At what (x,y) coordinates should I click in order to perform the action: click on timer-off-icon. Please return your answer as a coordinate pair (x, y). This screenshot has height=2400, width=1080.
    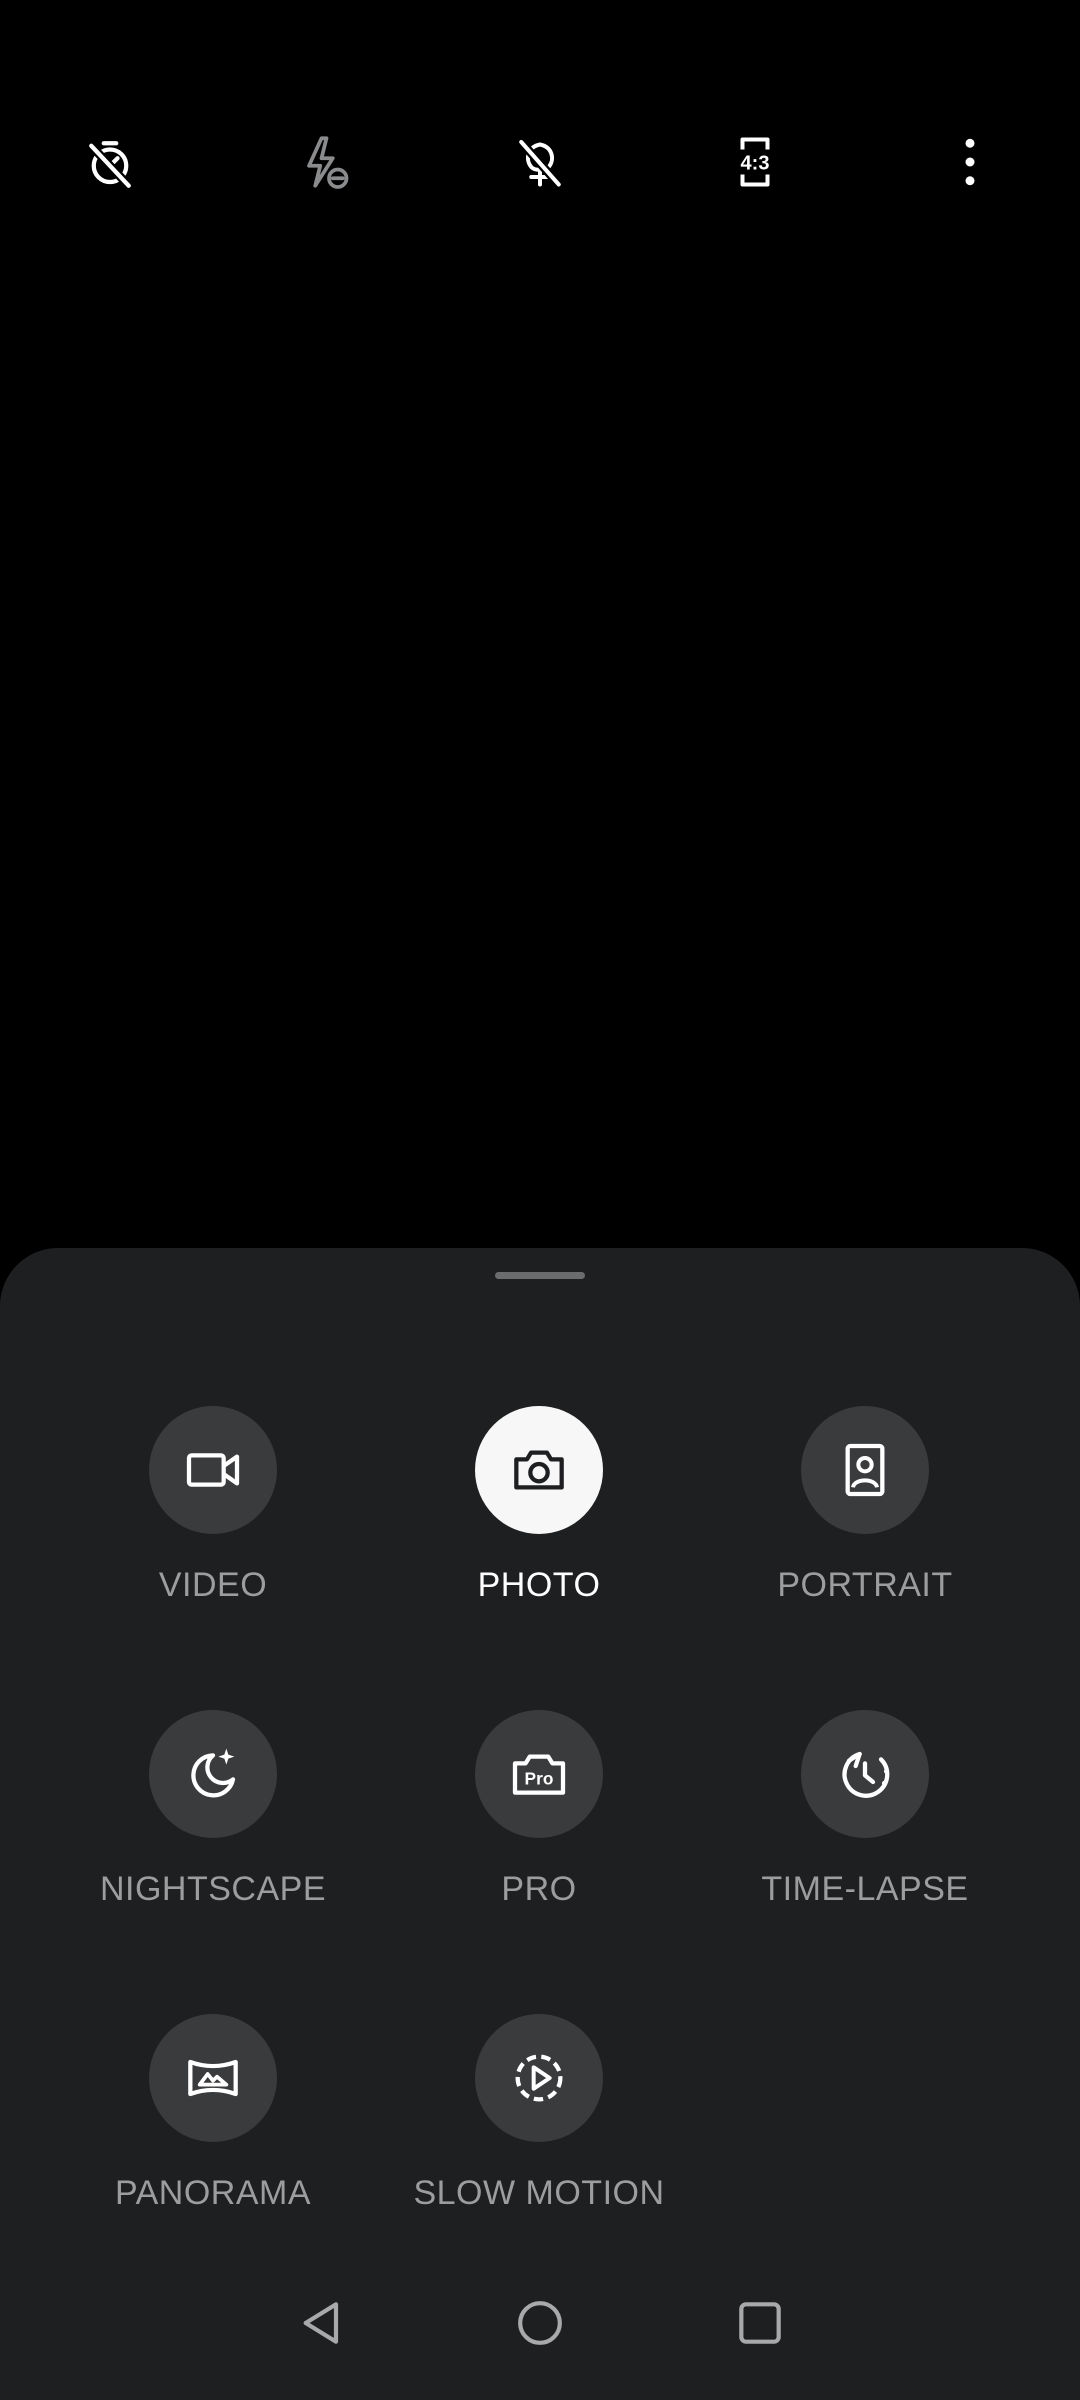
    Looking at the image, I should click on (110, 165).